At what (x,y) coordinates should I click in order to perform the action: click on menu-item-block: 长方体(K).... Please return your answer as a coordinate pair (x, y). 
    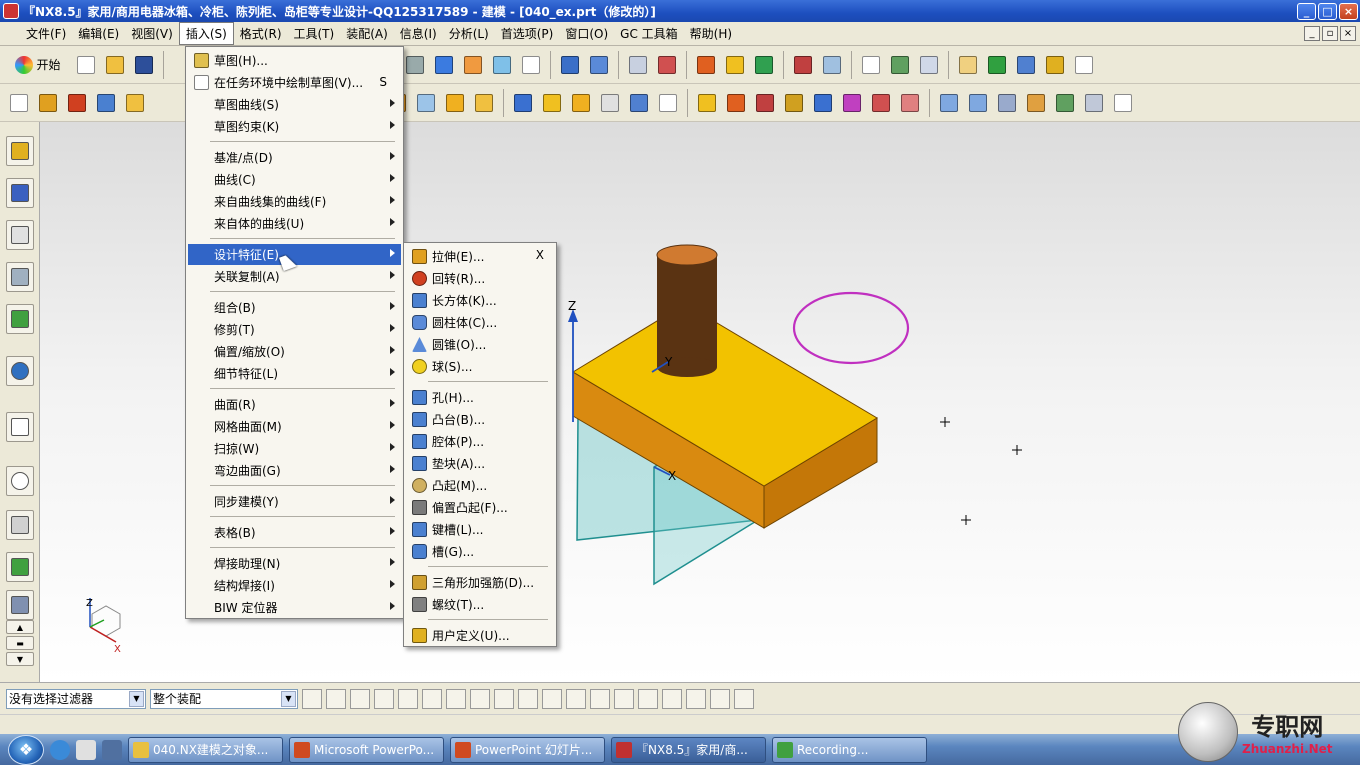
    Looking at the image, I should click on (480, 300).